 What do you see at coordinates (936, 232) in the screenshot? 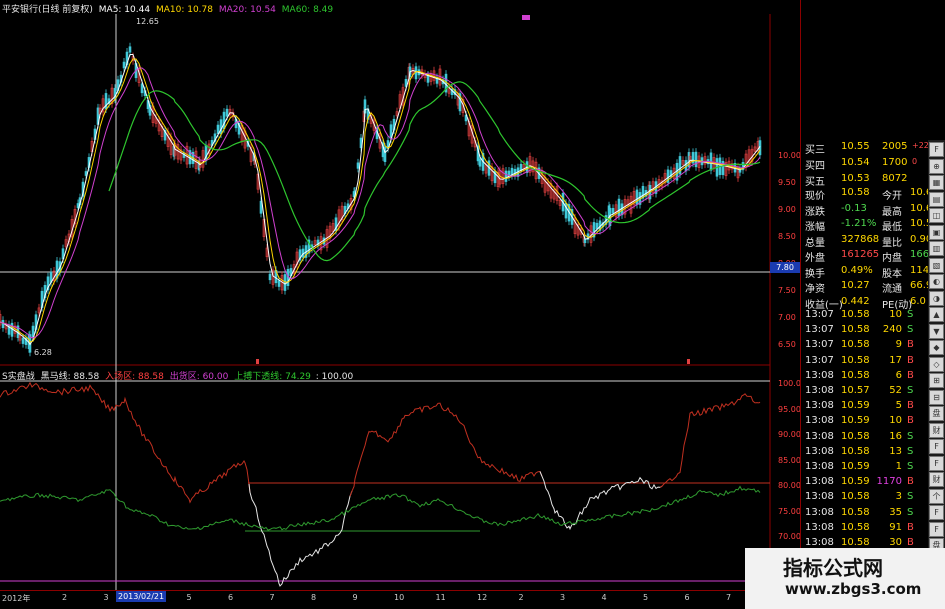
I see `toolbar-button: ▣` at bounding box center [936, 232].